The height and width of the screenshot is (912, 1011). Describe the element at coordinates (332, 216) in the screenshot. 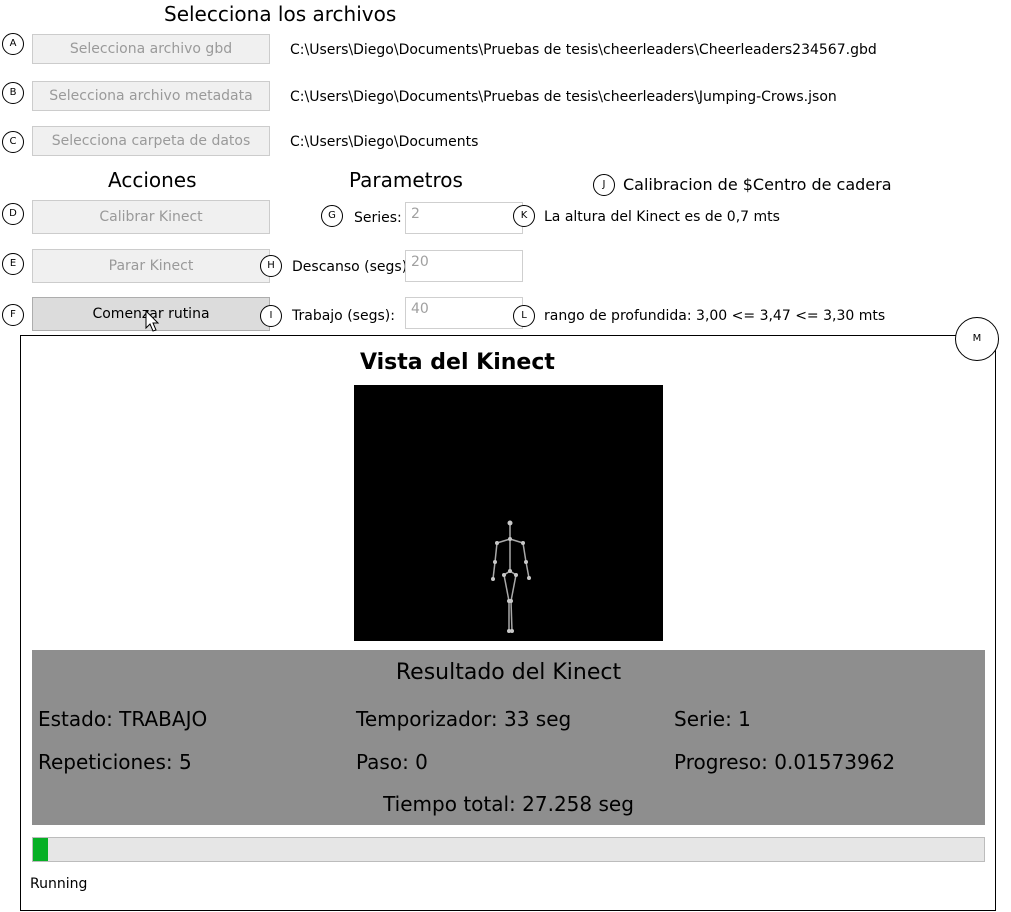

I see `marker-g: G` at that location.